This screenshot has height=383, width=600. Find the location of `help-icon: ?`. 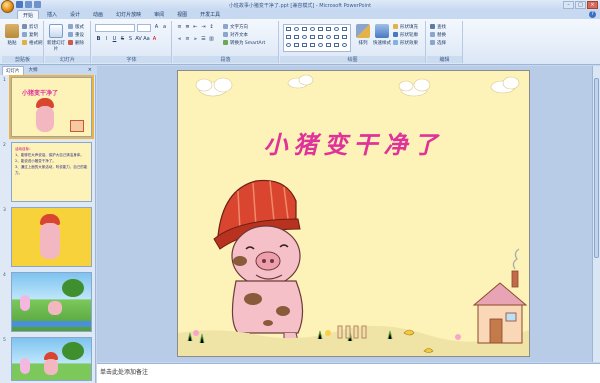

help-icon: ? is located at coordinates (592, 14).